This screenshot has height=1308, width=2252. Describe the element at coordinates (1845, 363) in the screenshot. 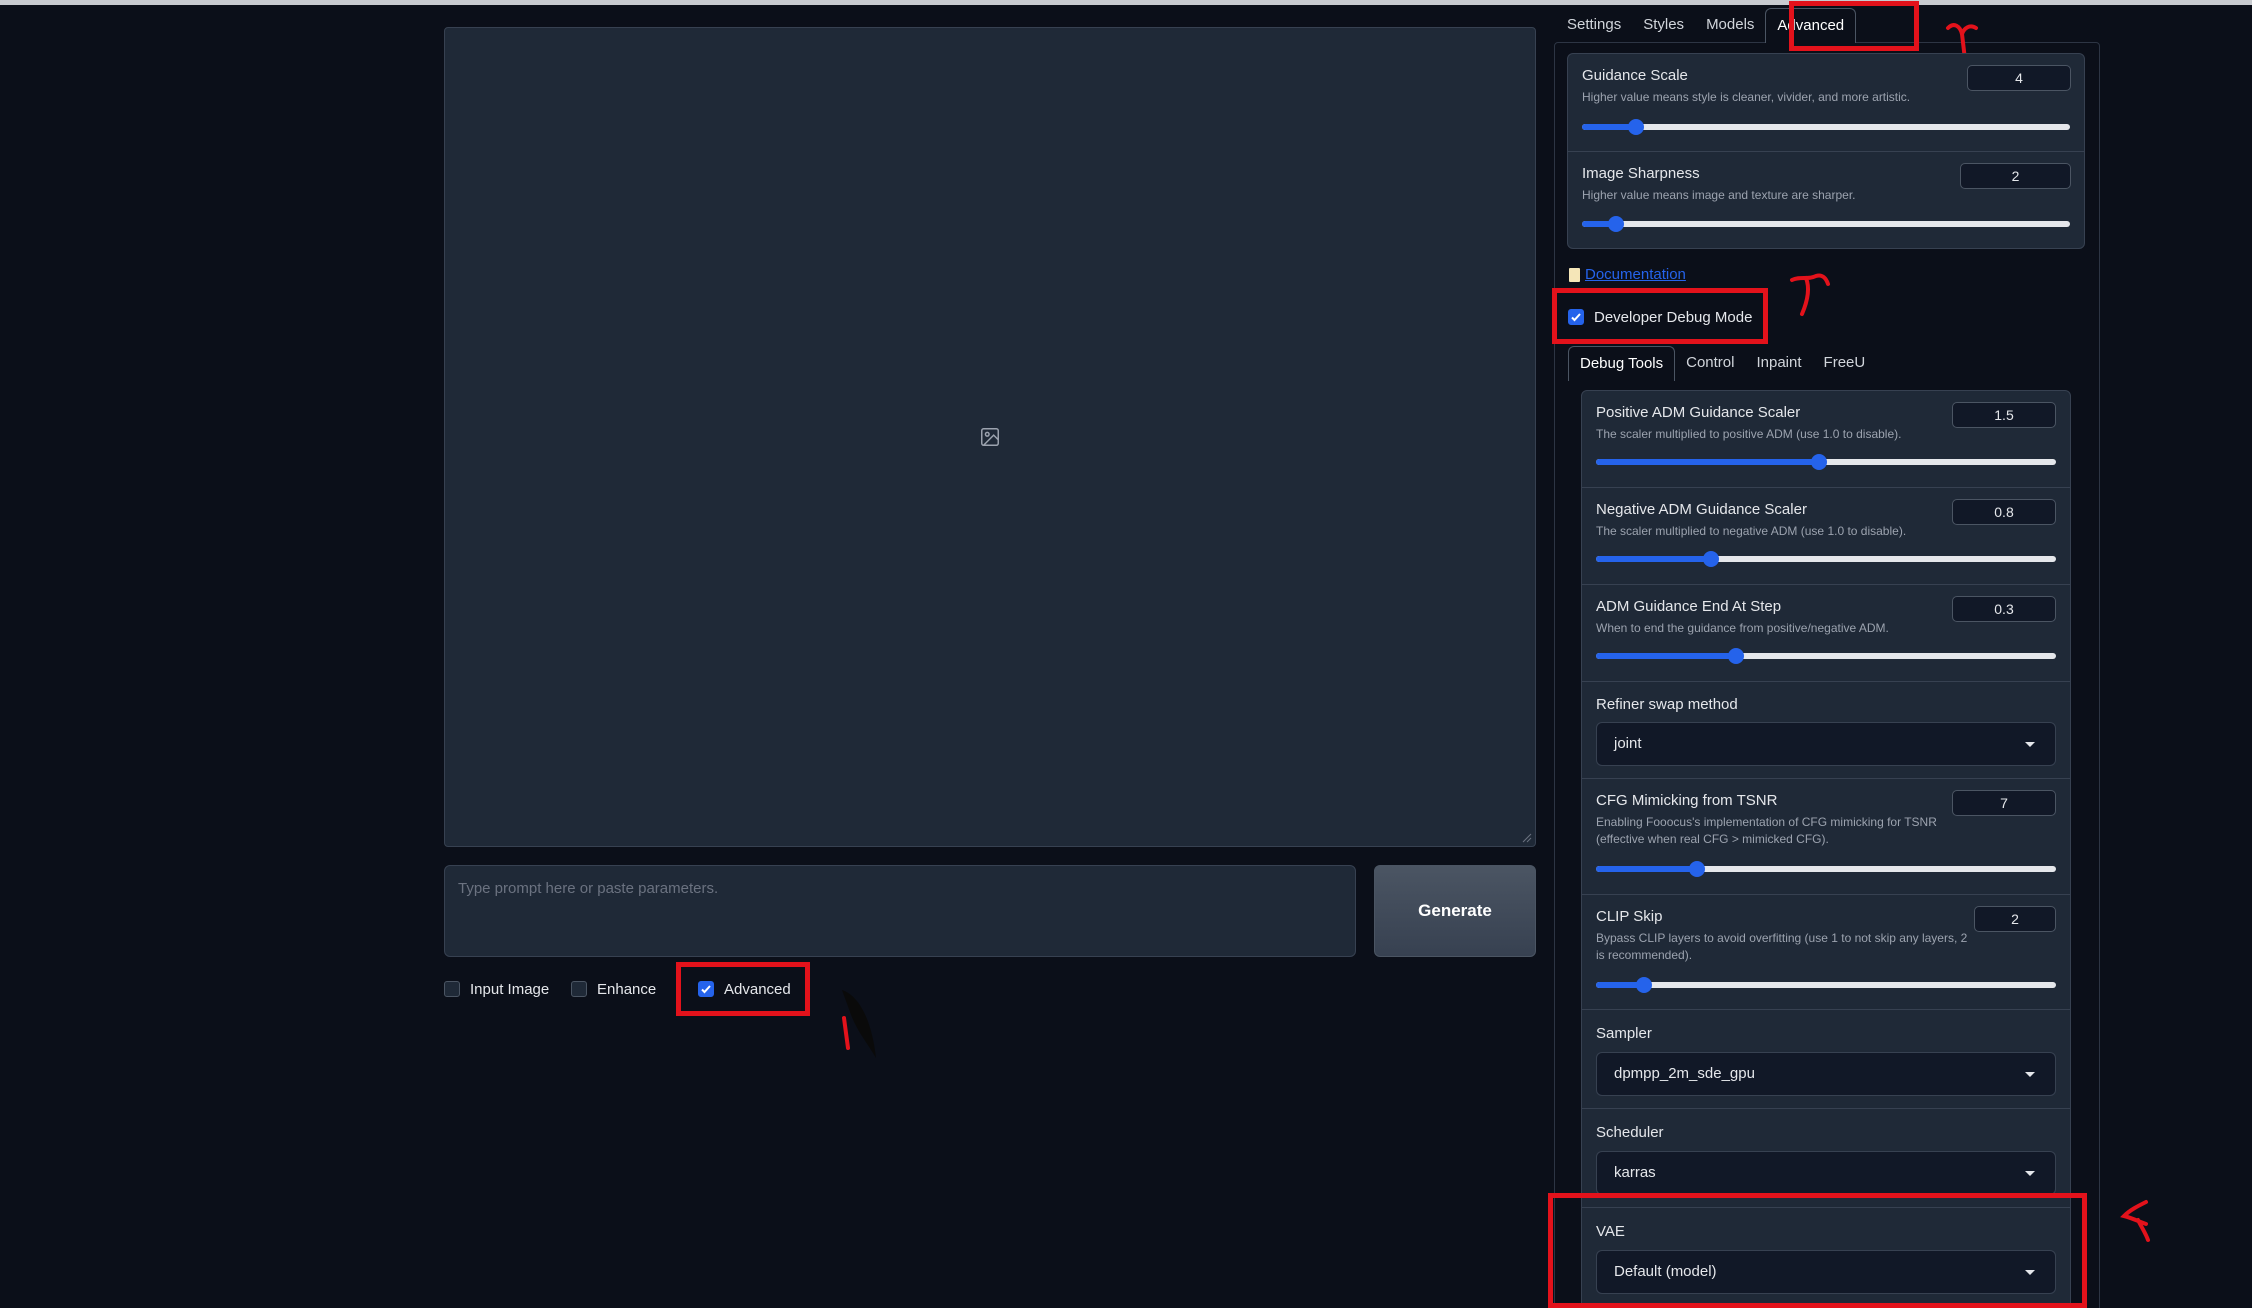

I see `tab-freeu: FreeU` at that location.